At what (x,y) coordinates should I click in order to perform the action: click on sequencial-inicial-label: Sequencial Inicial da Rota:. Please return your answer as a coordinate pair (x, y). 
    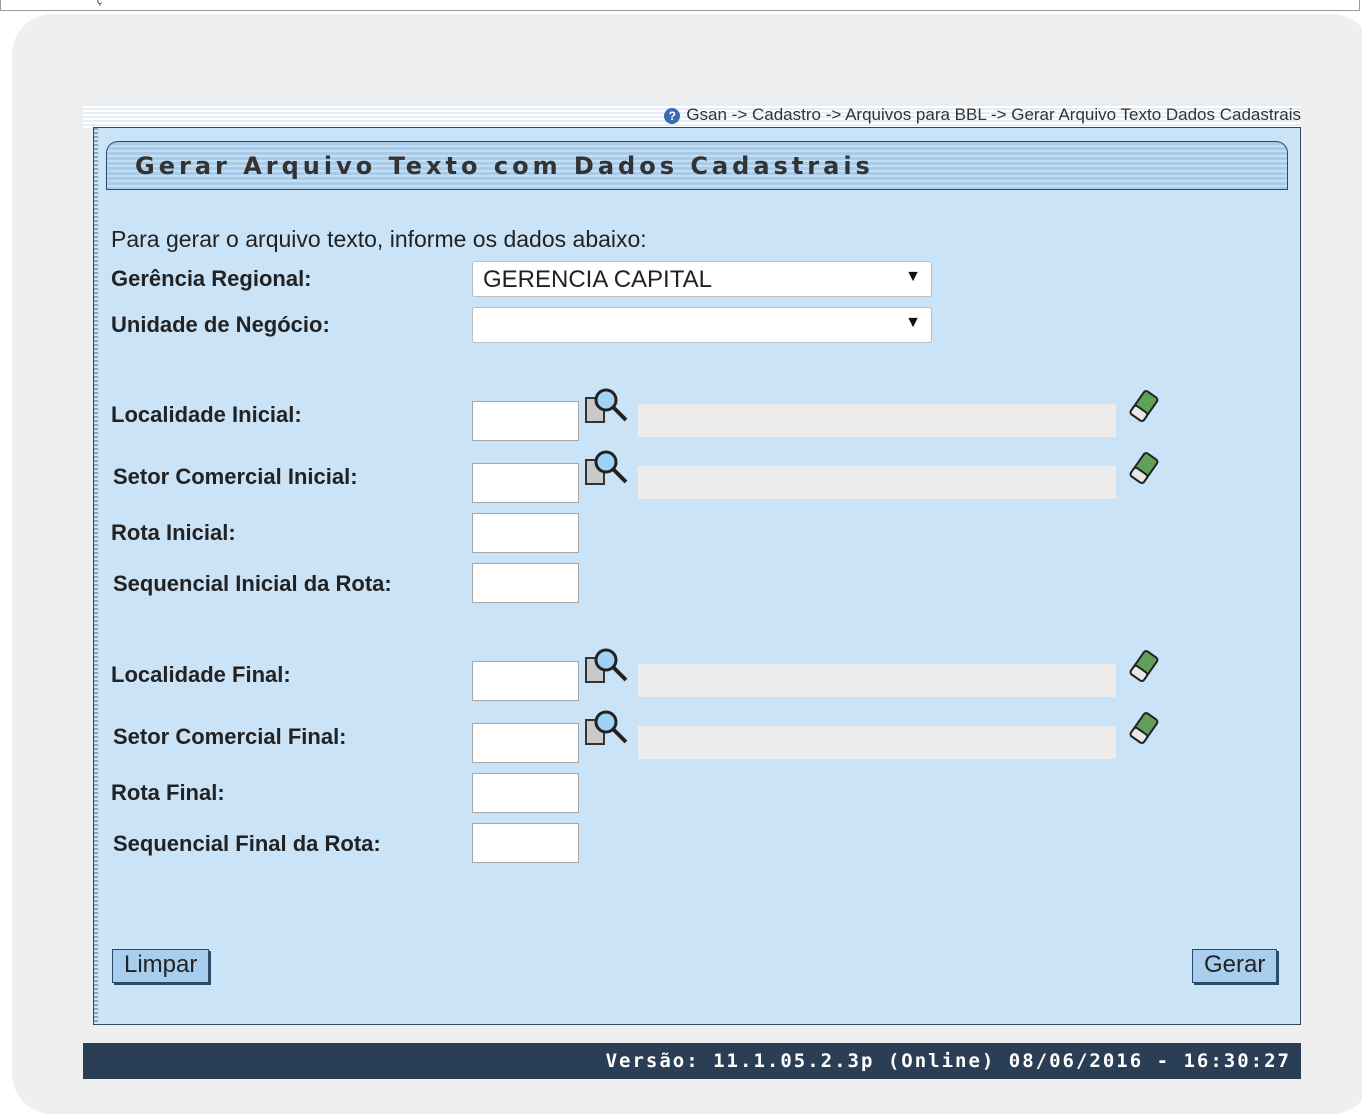
    Looking at the image, I should click on (252, 583).